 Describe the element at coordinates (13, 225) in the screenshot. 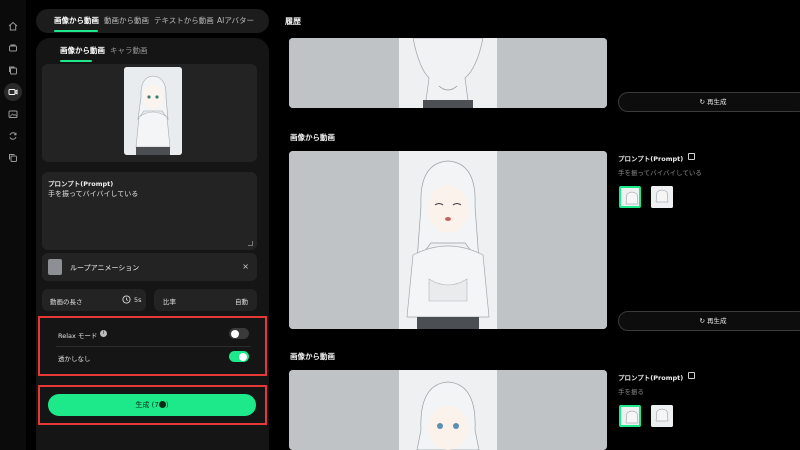

I see `icon-rail` at that location.